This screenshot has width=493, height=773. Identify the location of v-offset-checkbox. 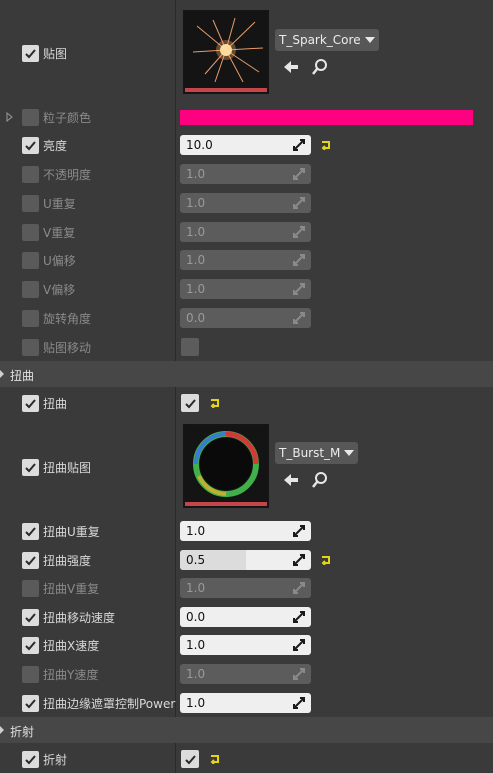
(30, 289).